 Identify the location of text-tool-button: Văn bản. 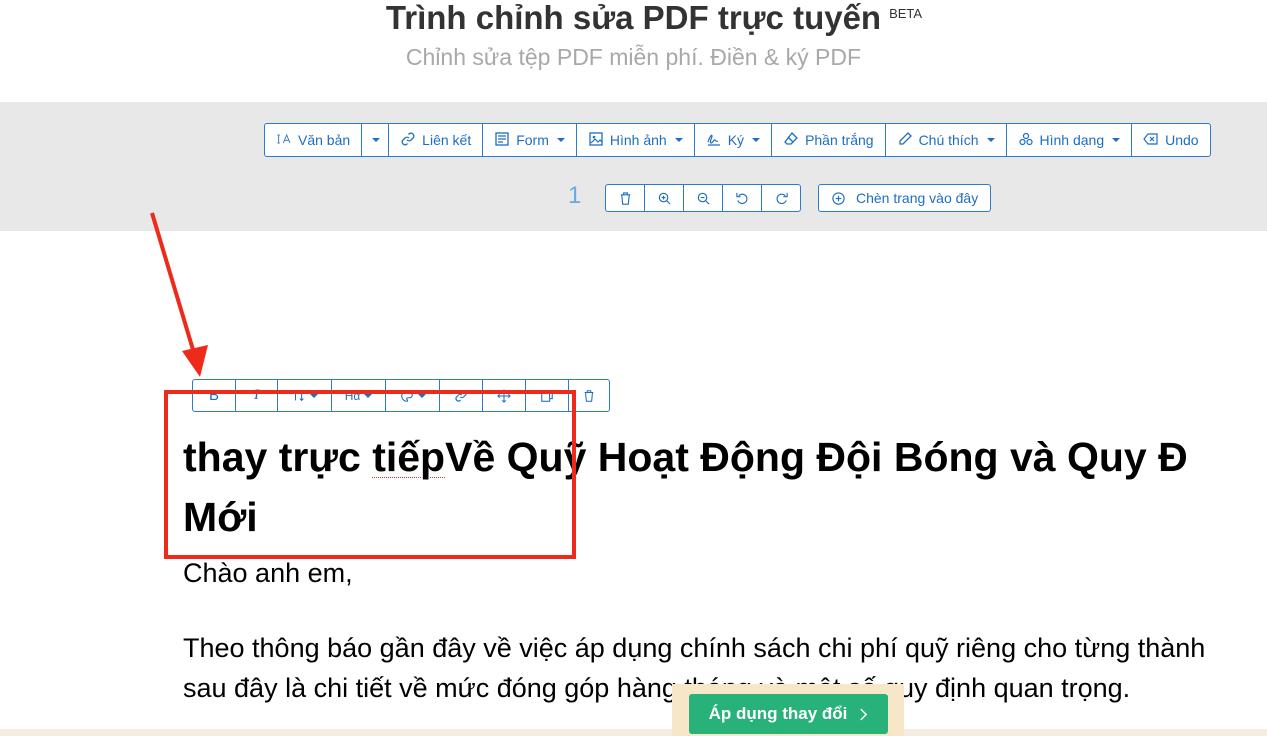
(314, 140).